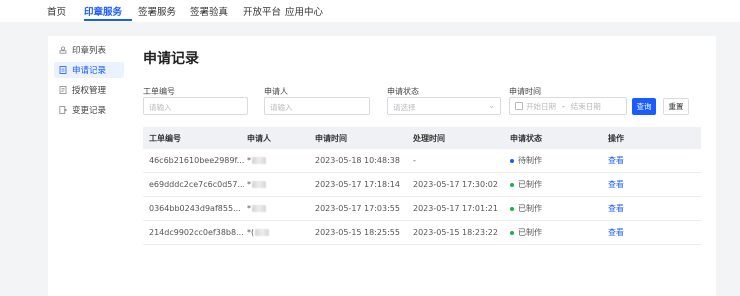  What do you see at coordinates (160, 107) in the screenshot?
I see `order-no-placeholder: 请输入` at bounding box center [160, 107].